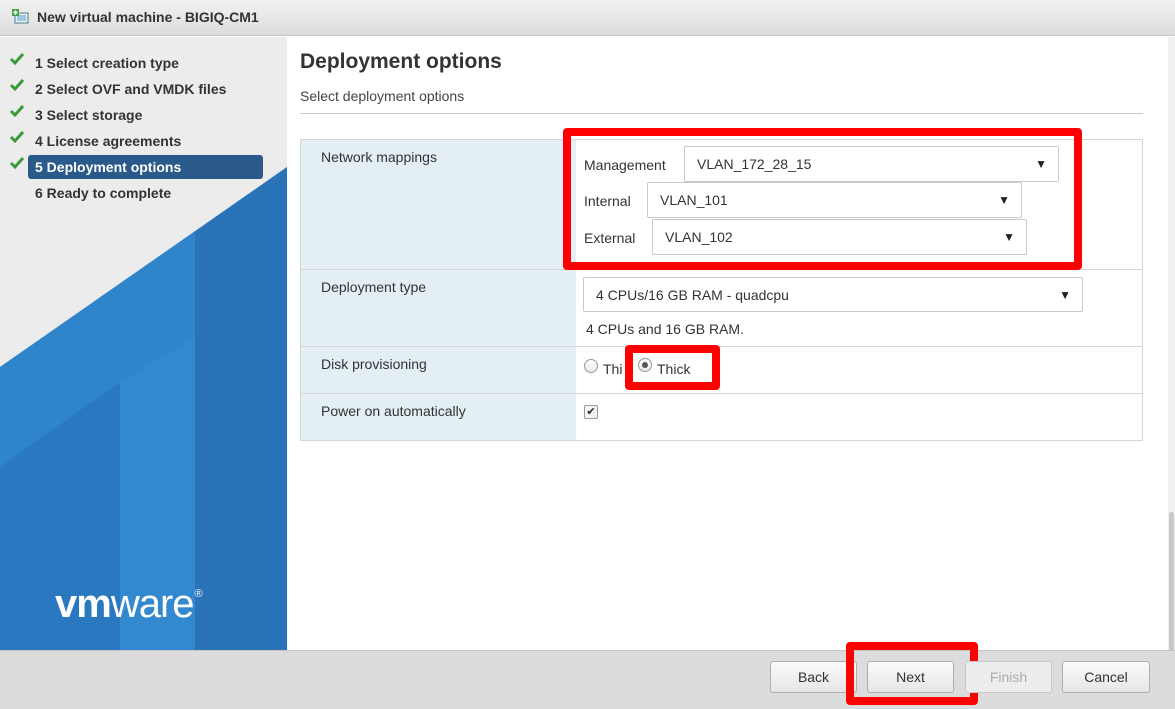 This screenshot has width=1175, height=709. Describe the element at coordinates (131, 89) in the screenshot. I see `step-label: 2 Select OVF and VMDK files` at that location.